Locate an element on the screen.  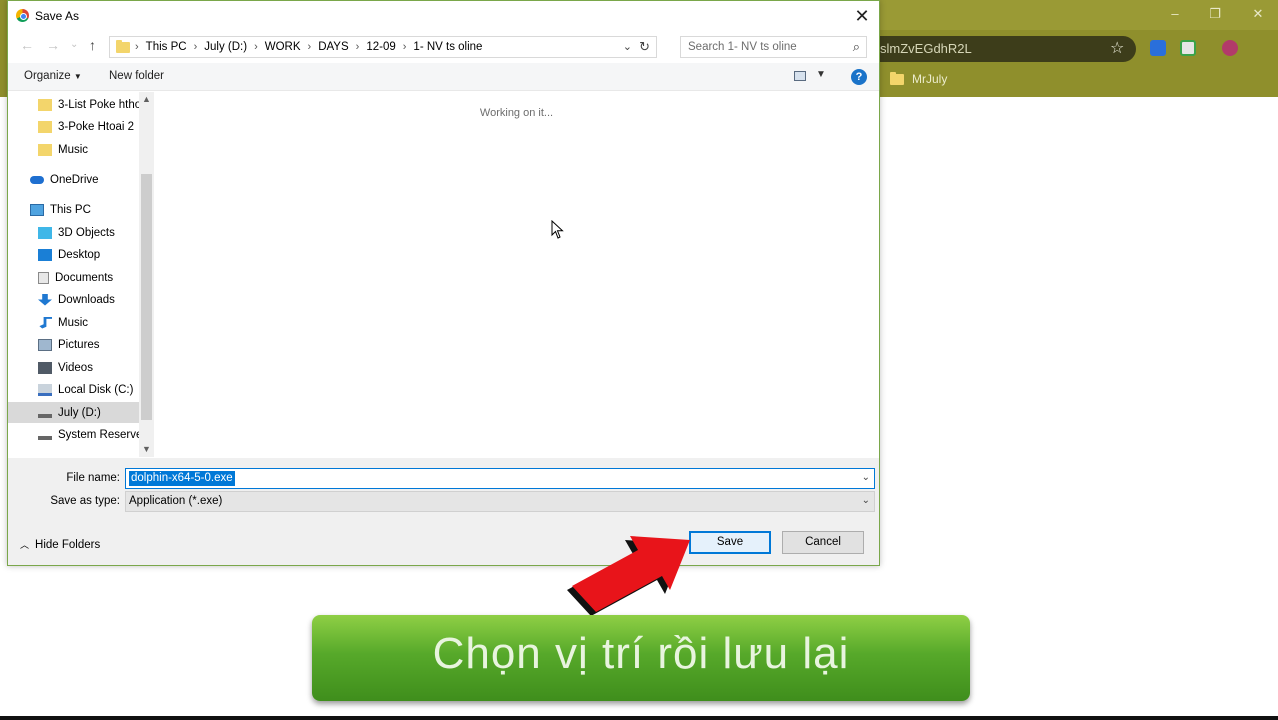
sidebar-item: Documents is located at coordinates (73, 277).